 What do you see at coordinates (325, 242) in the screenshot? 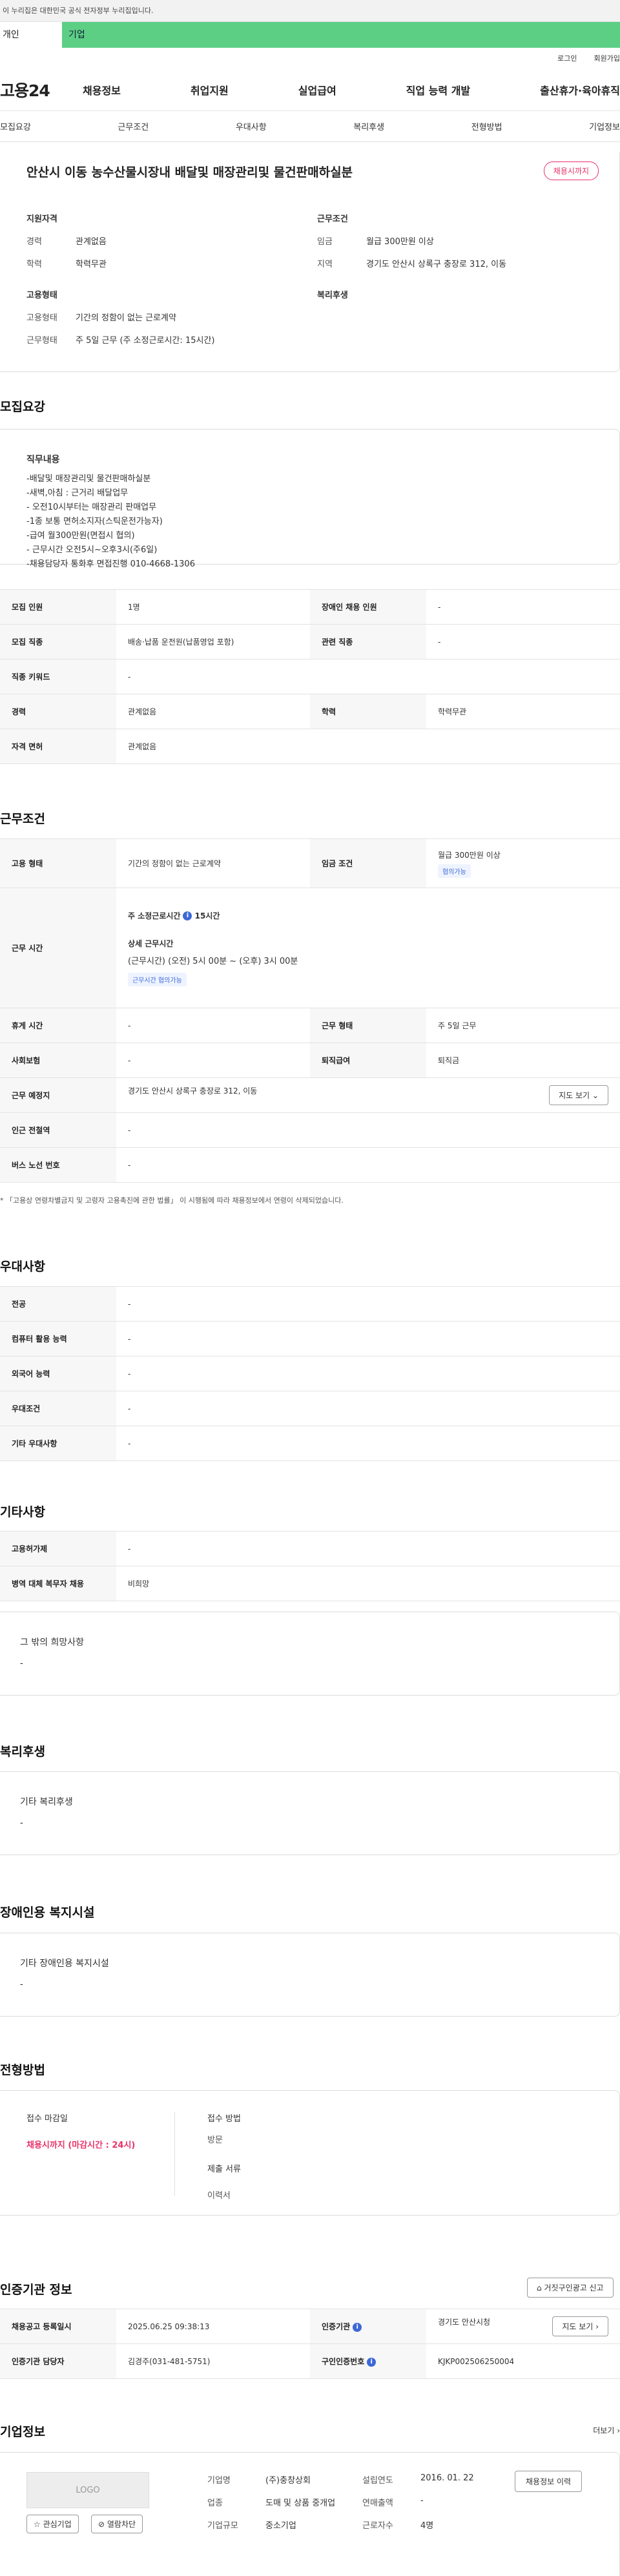
I see `wage-label: 임금` at bounding box center [325, 242].